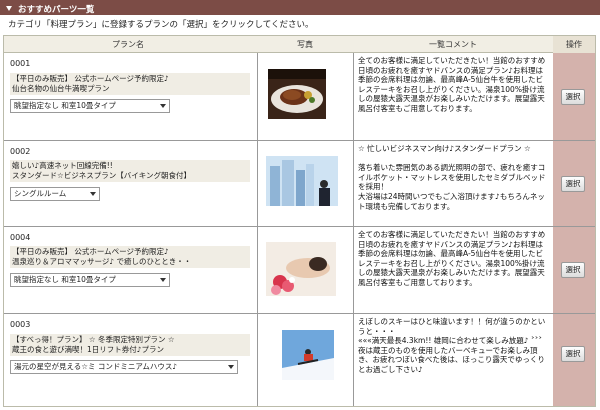 This screenshot has width=600, height=410. I want to click on col-header-photo: 写真, so click(305, 44).